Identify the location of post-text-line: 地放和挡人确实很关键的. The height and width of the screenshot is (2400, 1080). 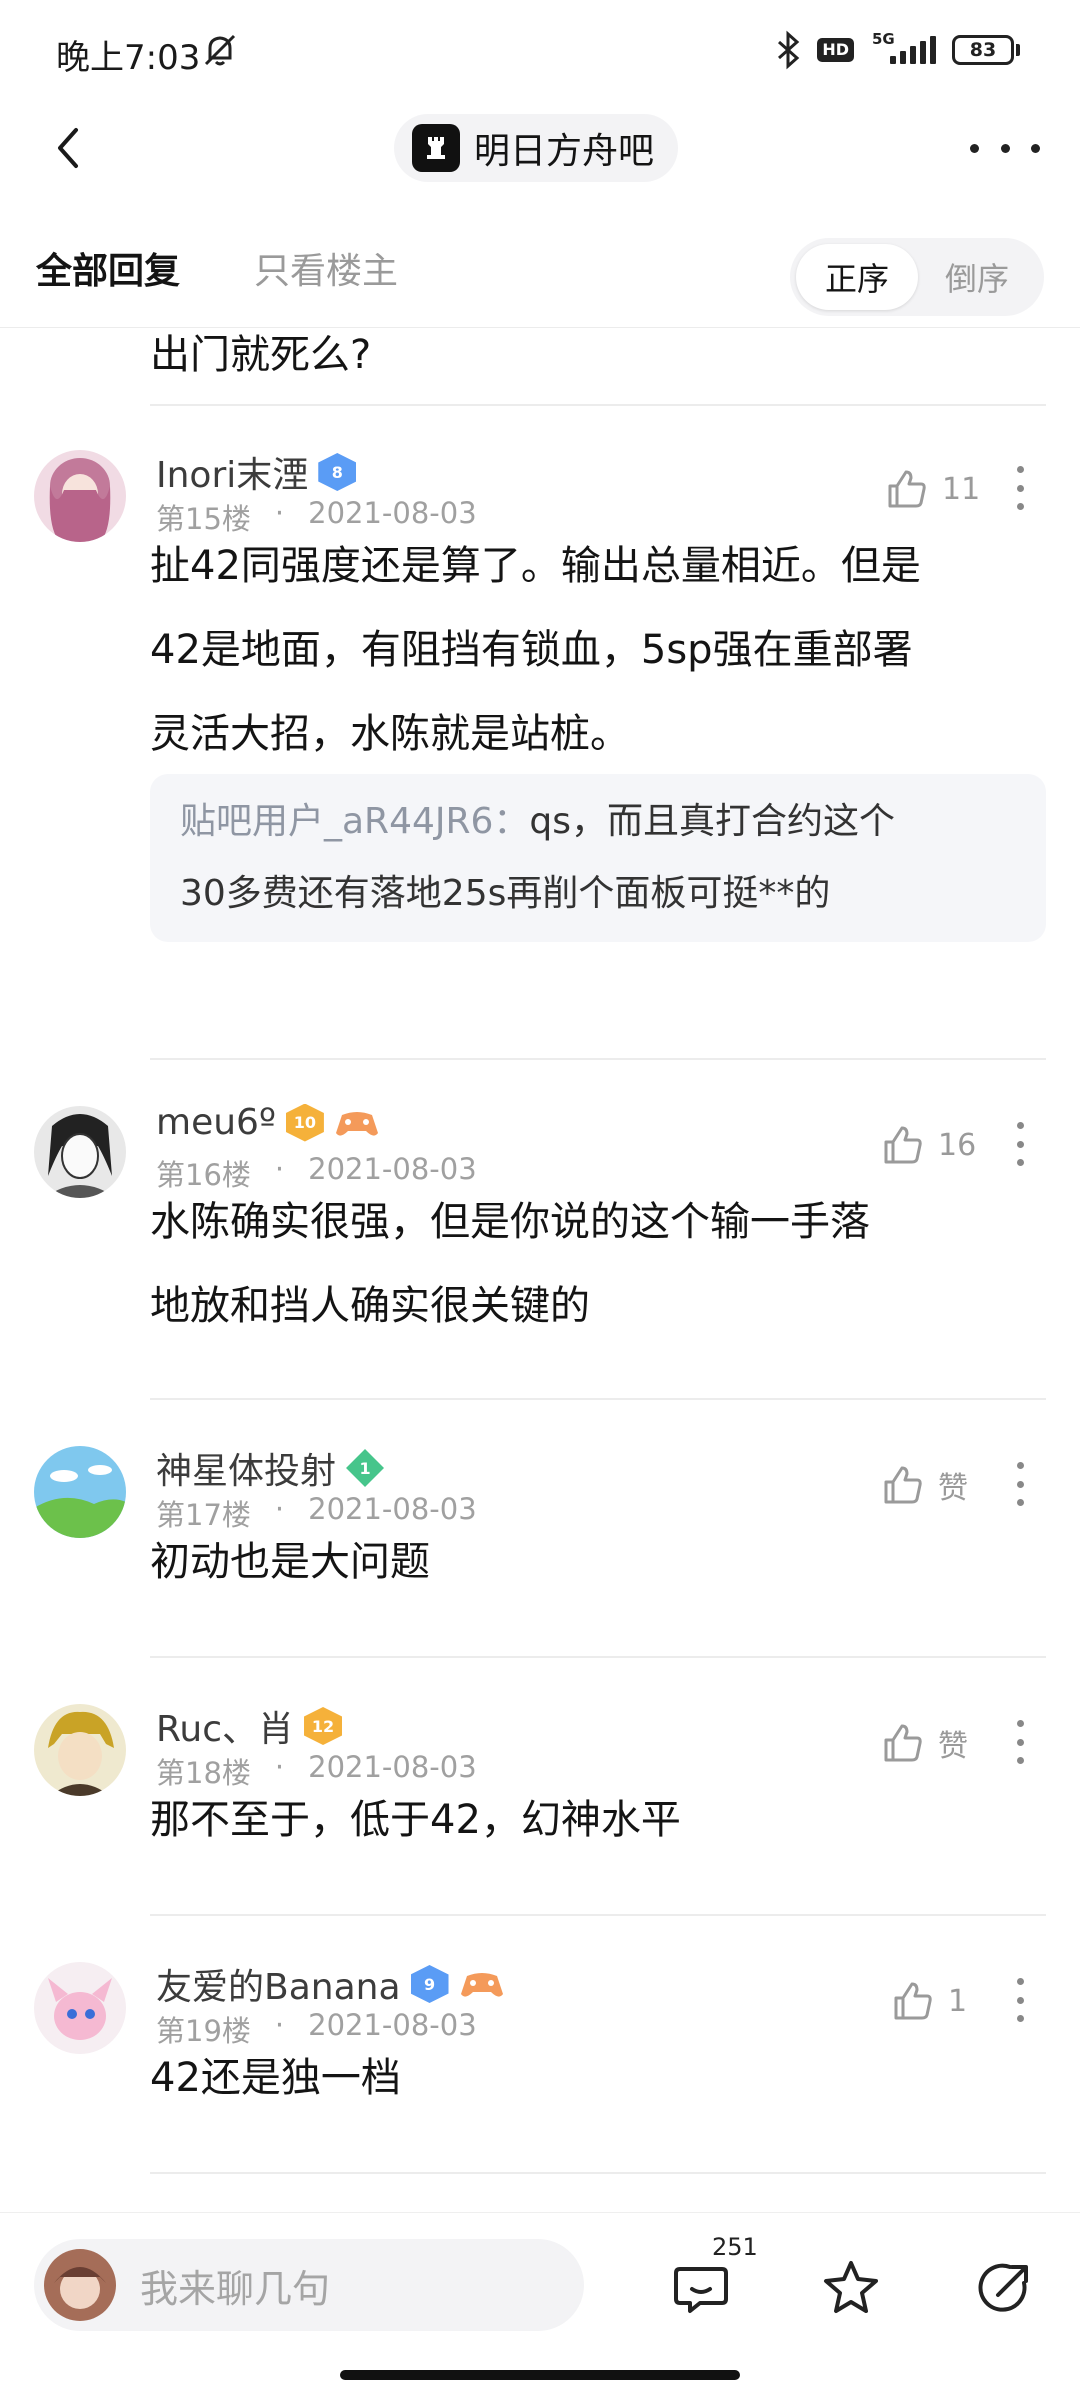
(370, 1306).